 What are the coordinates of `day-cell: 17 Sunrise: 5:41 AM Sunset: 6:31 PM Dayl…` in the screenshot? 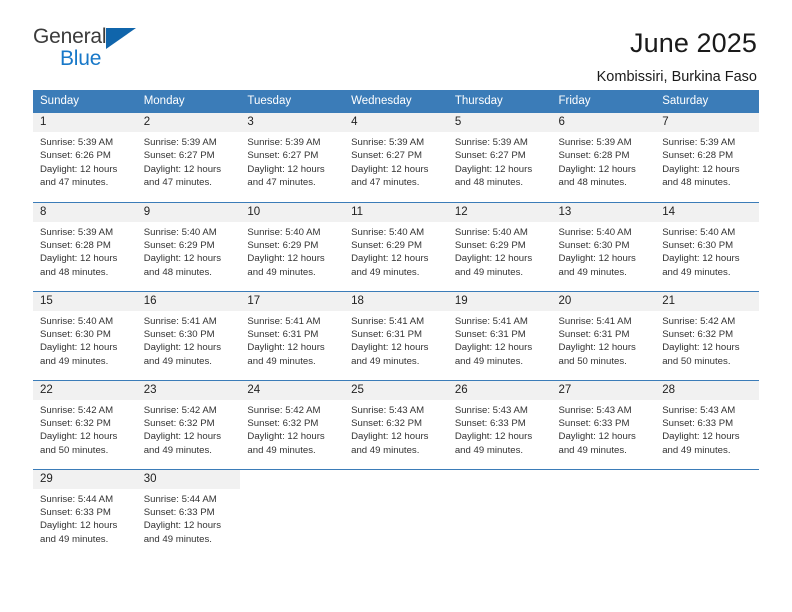 It's located at (292, 335).